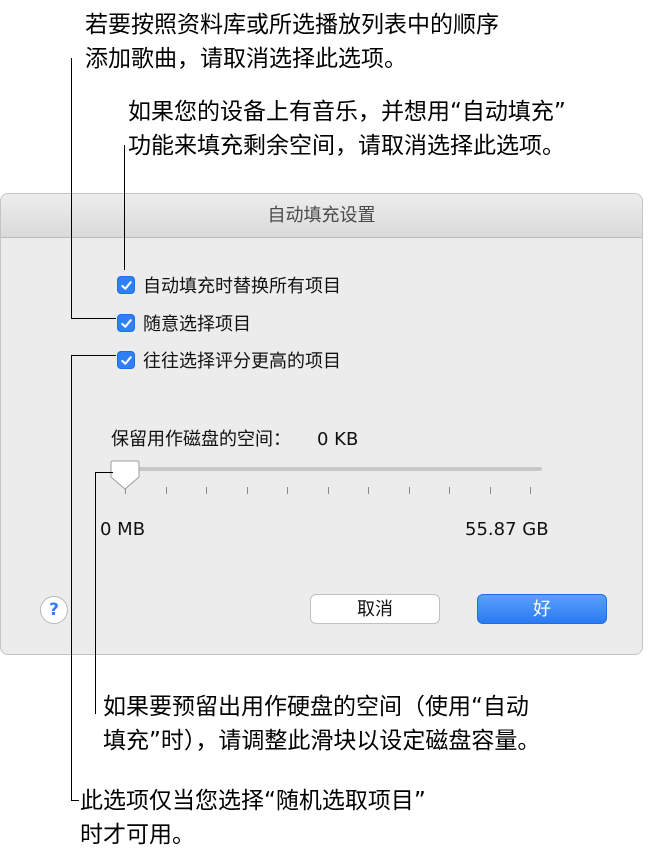  What do you see at coordinates (242, 286) in the screenshot?
I see `checkbox-replace-all-label: 自动填充时替换所有项目` at bounding box center [242, 286].